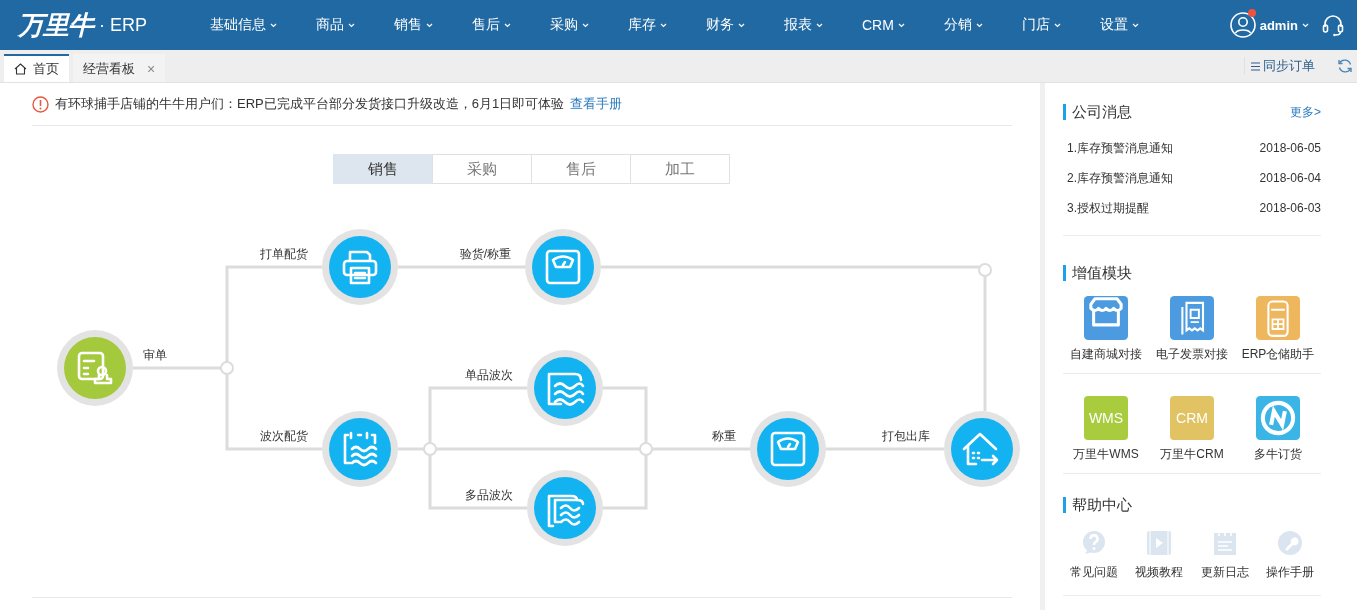  Describe the element at coordinates (1094, 543) in the screenshot. I see `question-icon` at that location.